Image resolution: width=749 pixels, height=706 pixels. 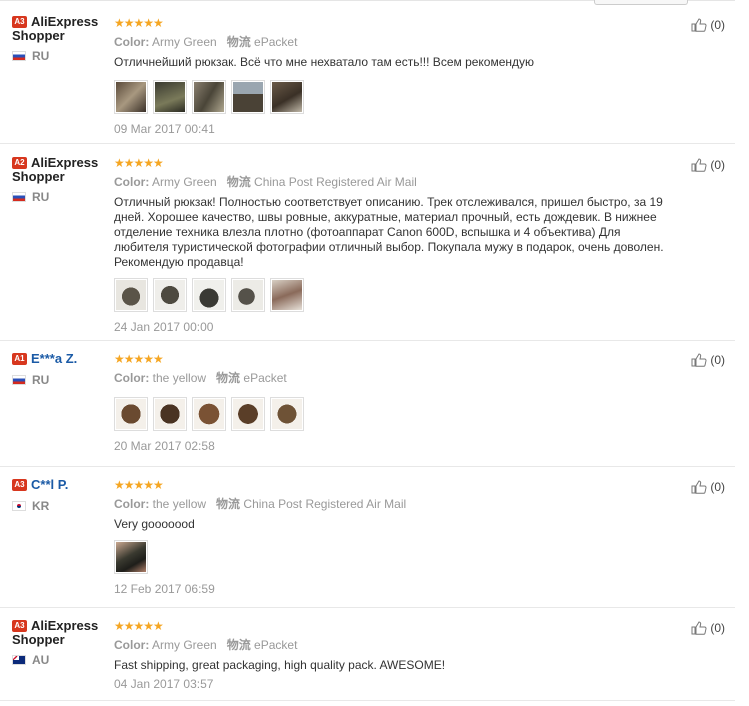 I want to click on flag-kr-icon, so click(x=19, y=505).